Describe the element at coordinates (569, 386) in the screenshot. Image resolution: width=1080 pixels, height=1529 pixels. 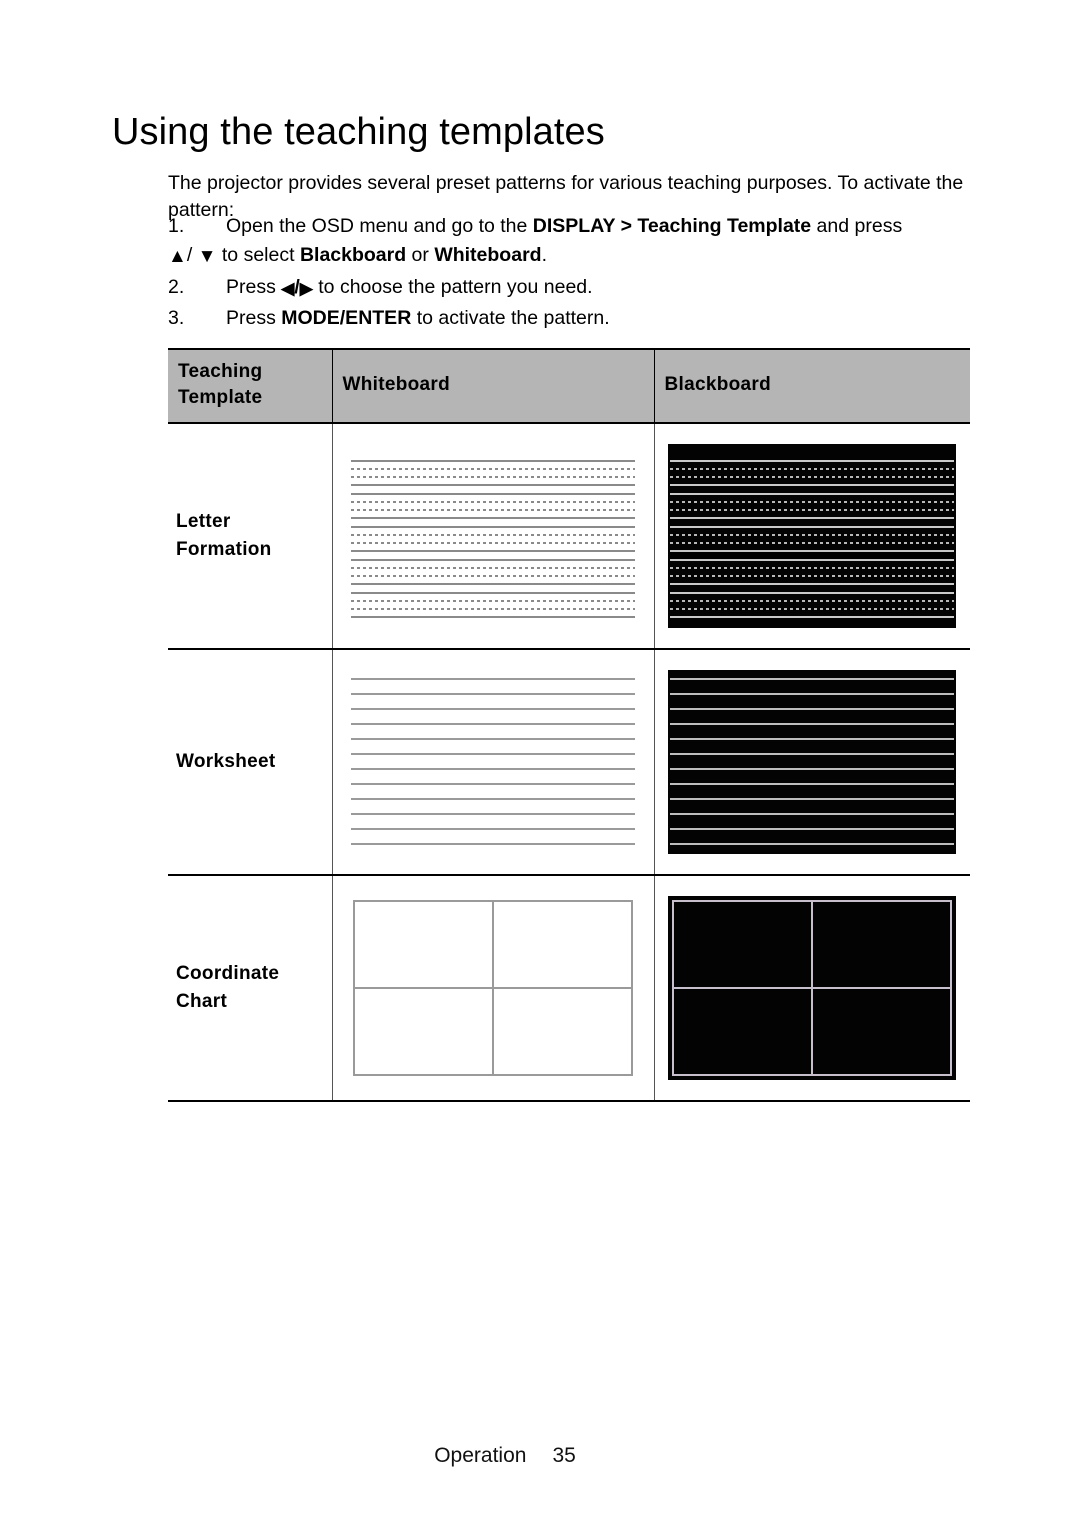
I see `table-header-row: Teaching Template Whiteboard Blackboard` at that location.